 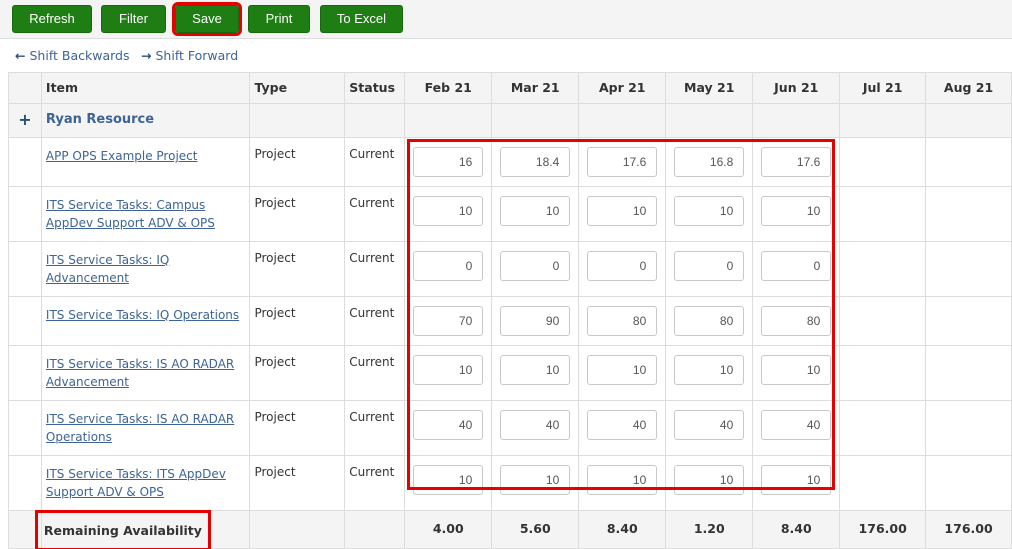 I want to click on remaining-availability-value: 5.60, so click(x=535, y=528).